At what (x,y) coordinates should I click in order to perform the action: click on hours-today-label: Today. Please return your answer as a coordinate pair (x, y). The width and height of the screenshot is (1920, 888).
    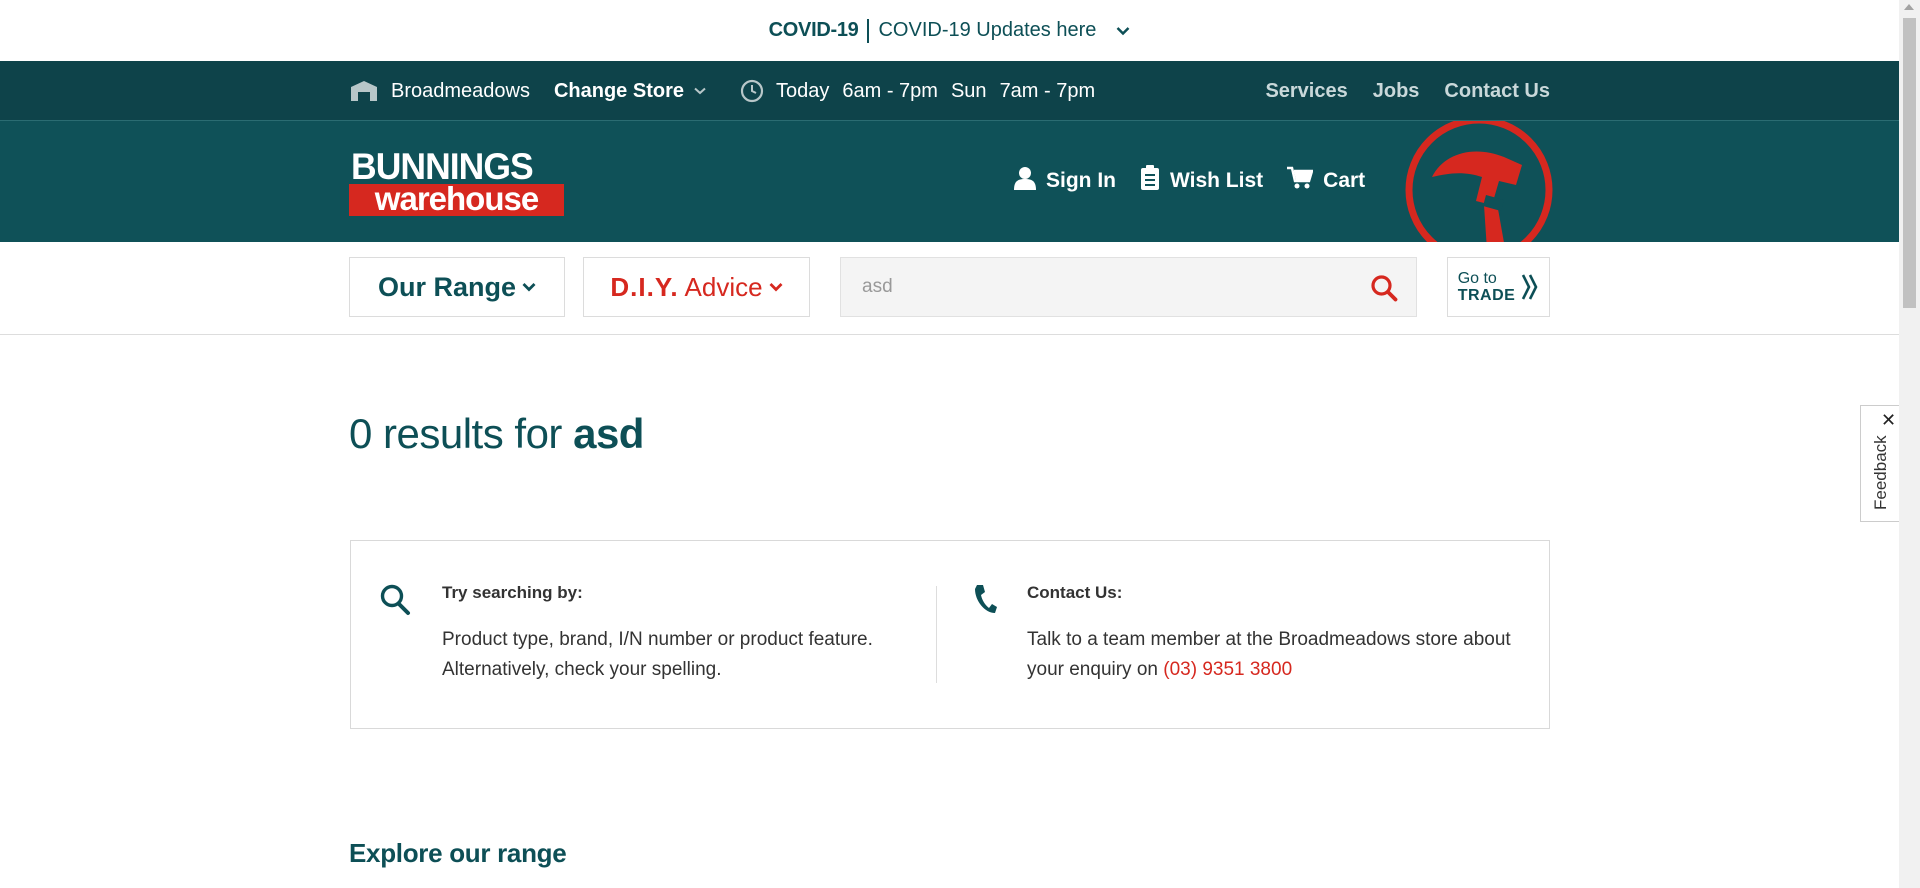
    Looking at the image, I should click on (803, 90).